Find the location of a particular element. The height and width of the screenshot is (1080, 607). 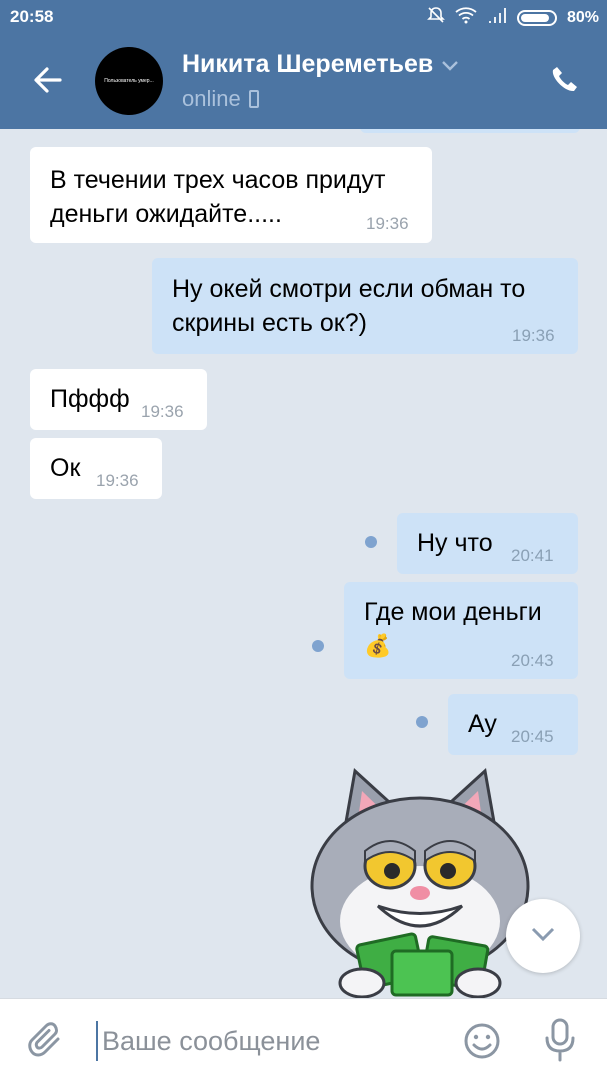

message-bubble-outgoing: Где мои деньги 💰 20:43 is located at coordinates (461, 630).